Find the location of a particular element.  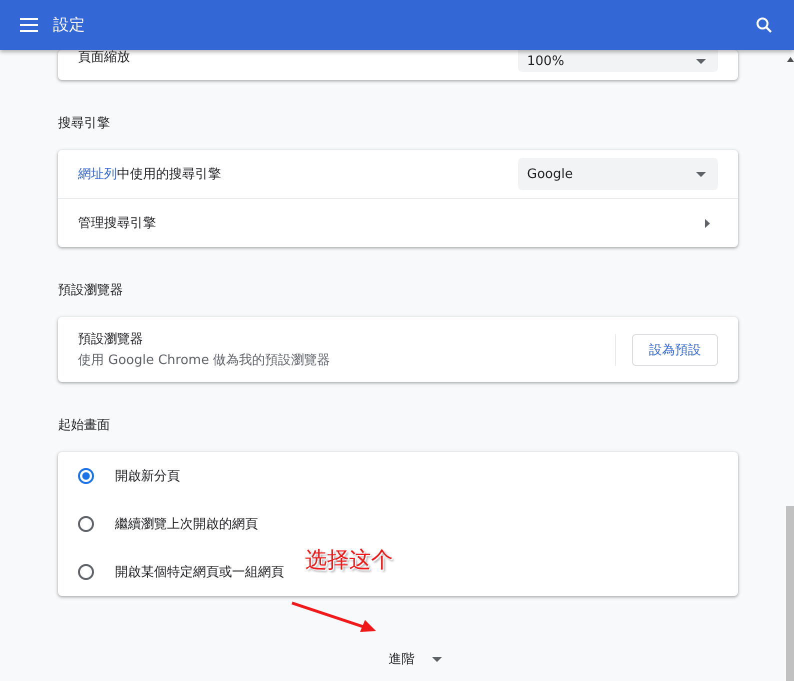

scroll-thumb is located at coordinates (790, 593).